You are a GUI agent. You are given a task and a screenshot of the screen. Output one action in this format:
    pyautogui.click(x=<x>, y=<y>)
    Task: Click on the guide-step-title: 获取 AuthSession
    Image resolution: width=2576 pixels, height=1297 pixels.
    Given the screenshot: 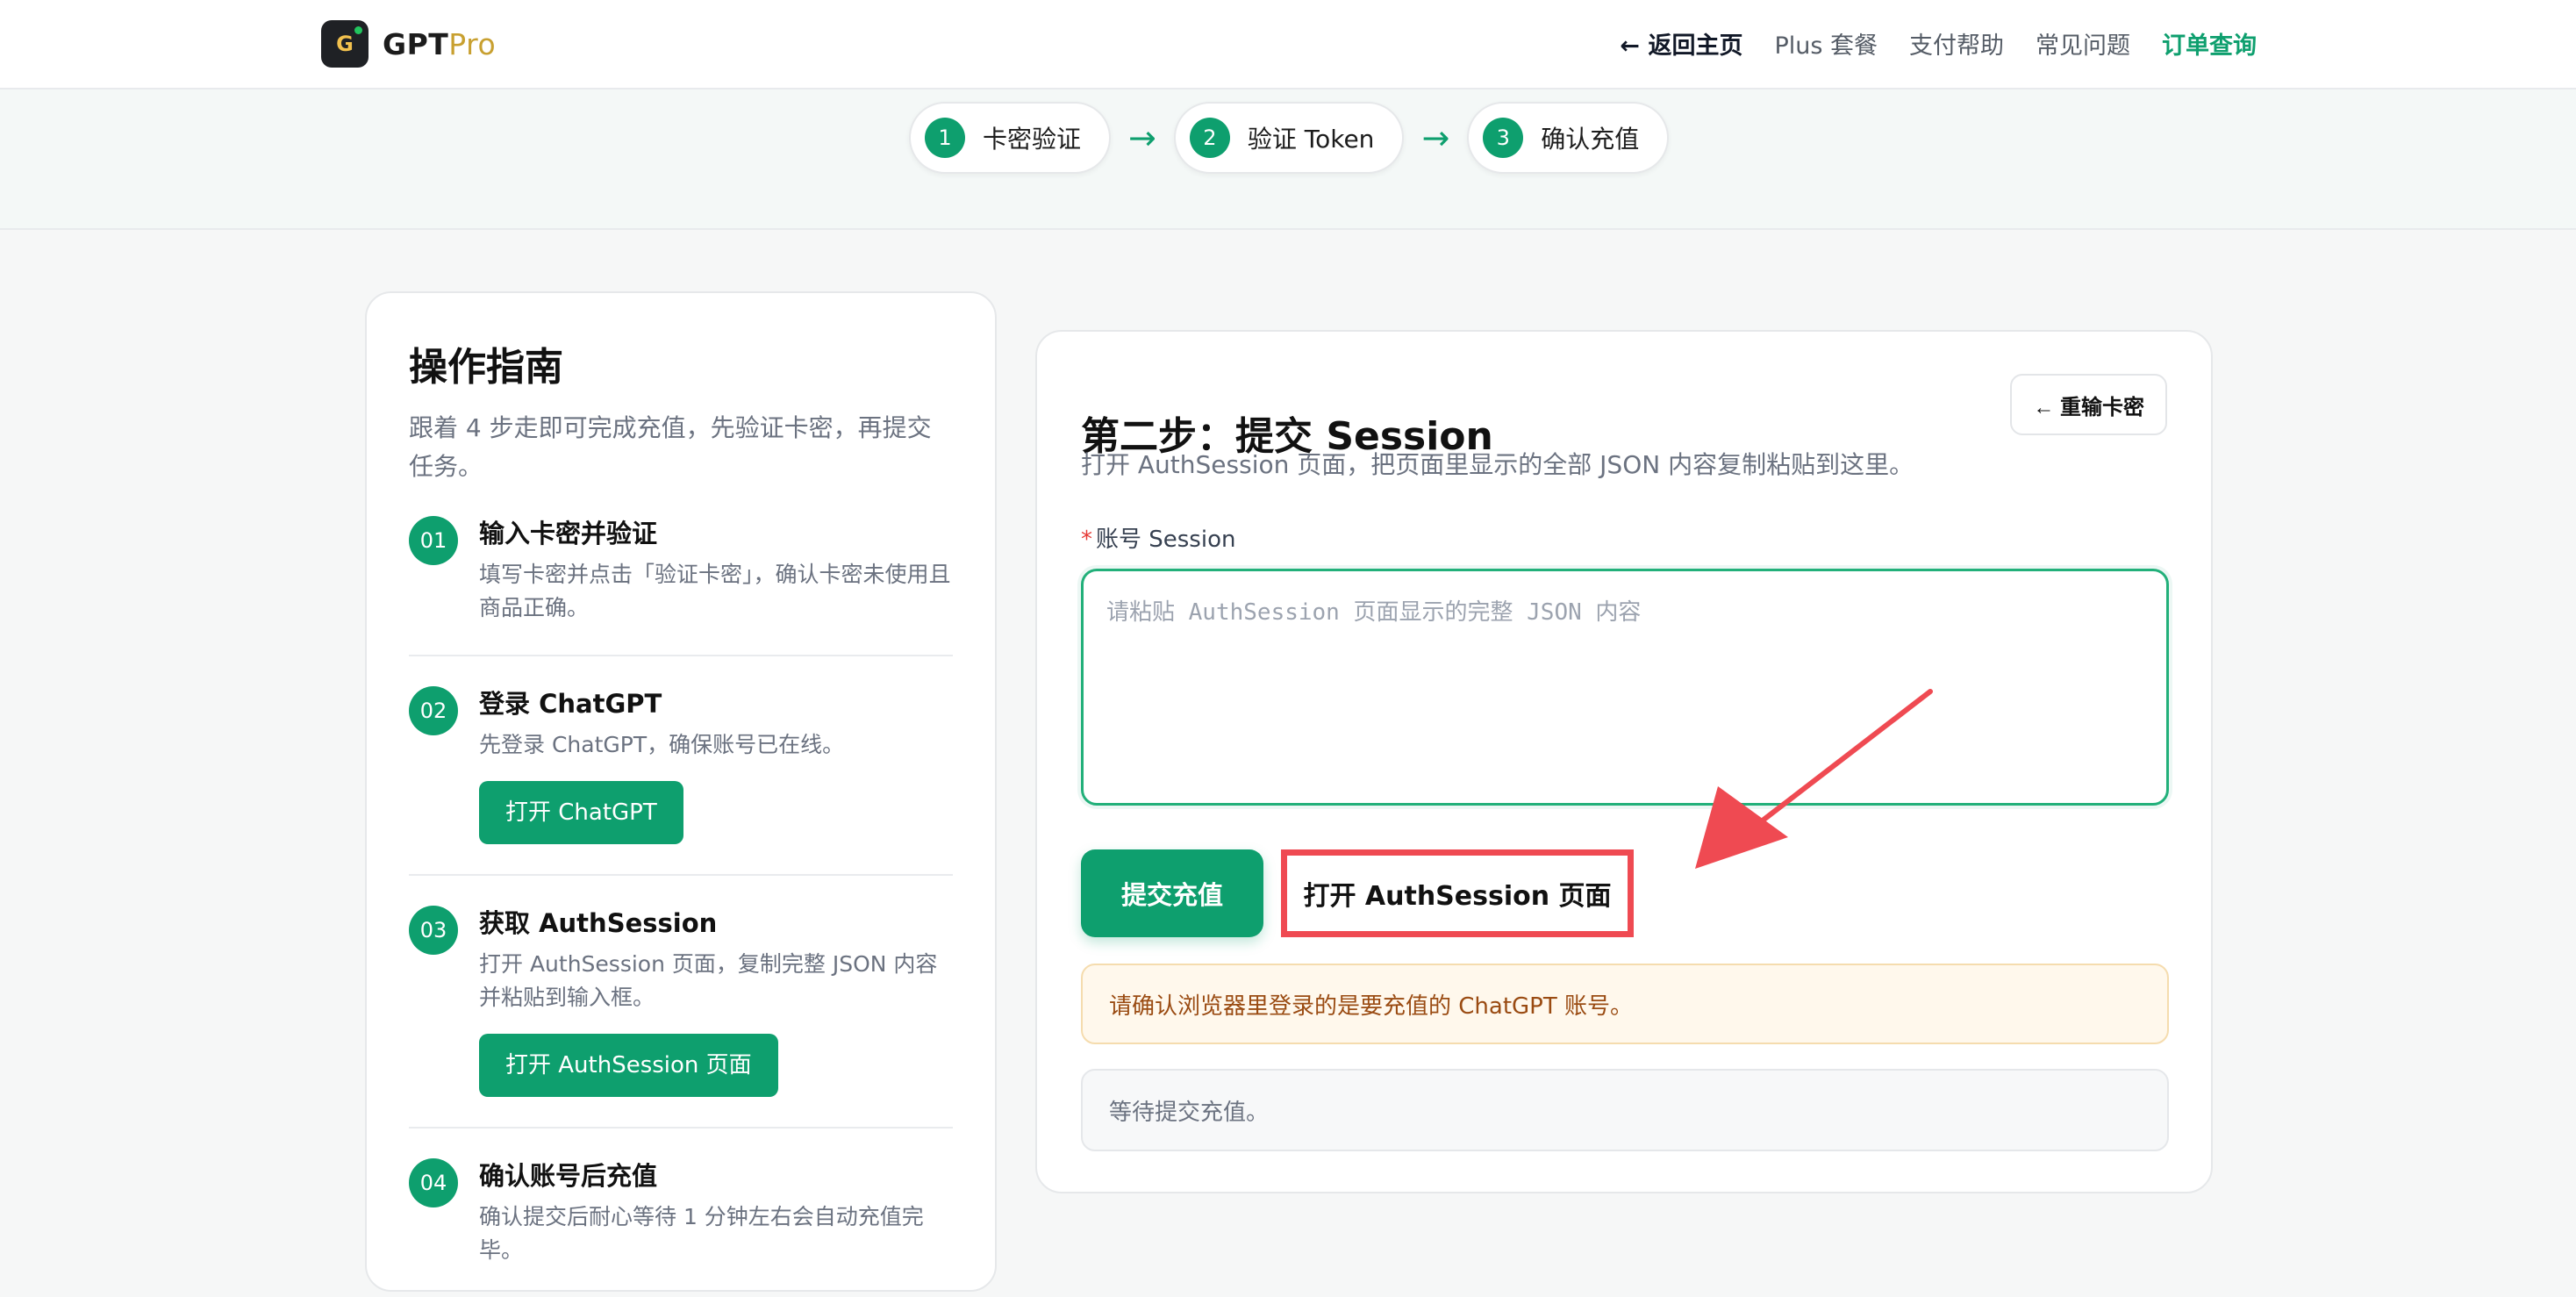 What is the action you would take?
    pyautogui.click(x=598, y=923)
    